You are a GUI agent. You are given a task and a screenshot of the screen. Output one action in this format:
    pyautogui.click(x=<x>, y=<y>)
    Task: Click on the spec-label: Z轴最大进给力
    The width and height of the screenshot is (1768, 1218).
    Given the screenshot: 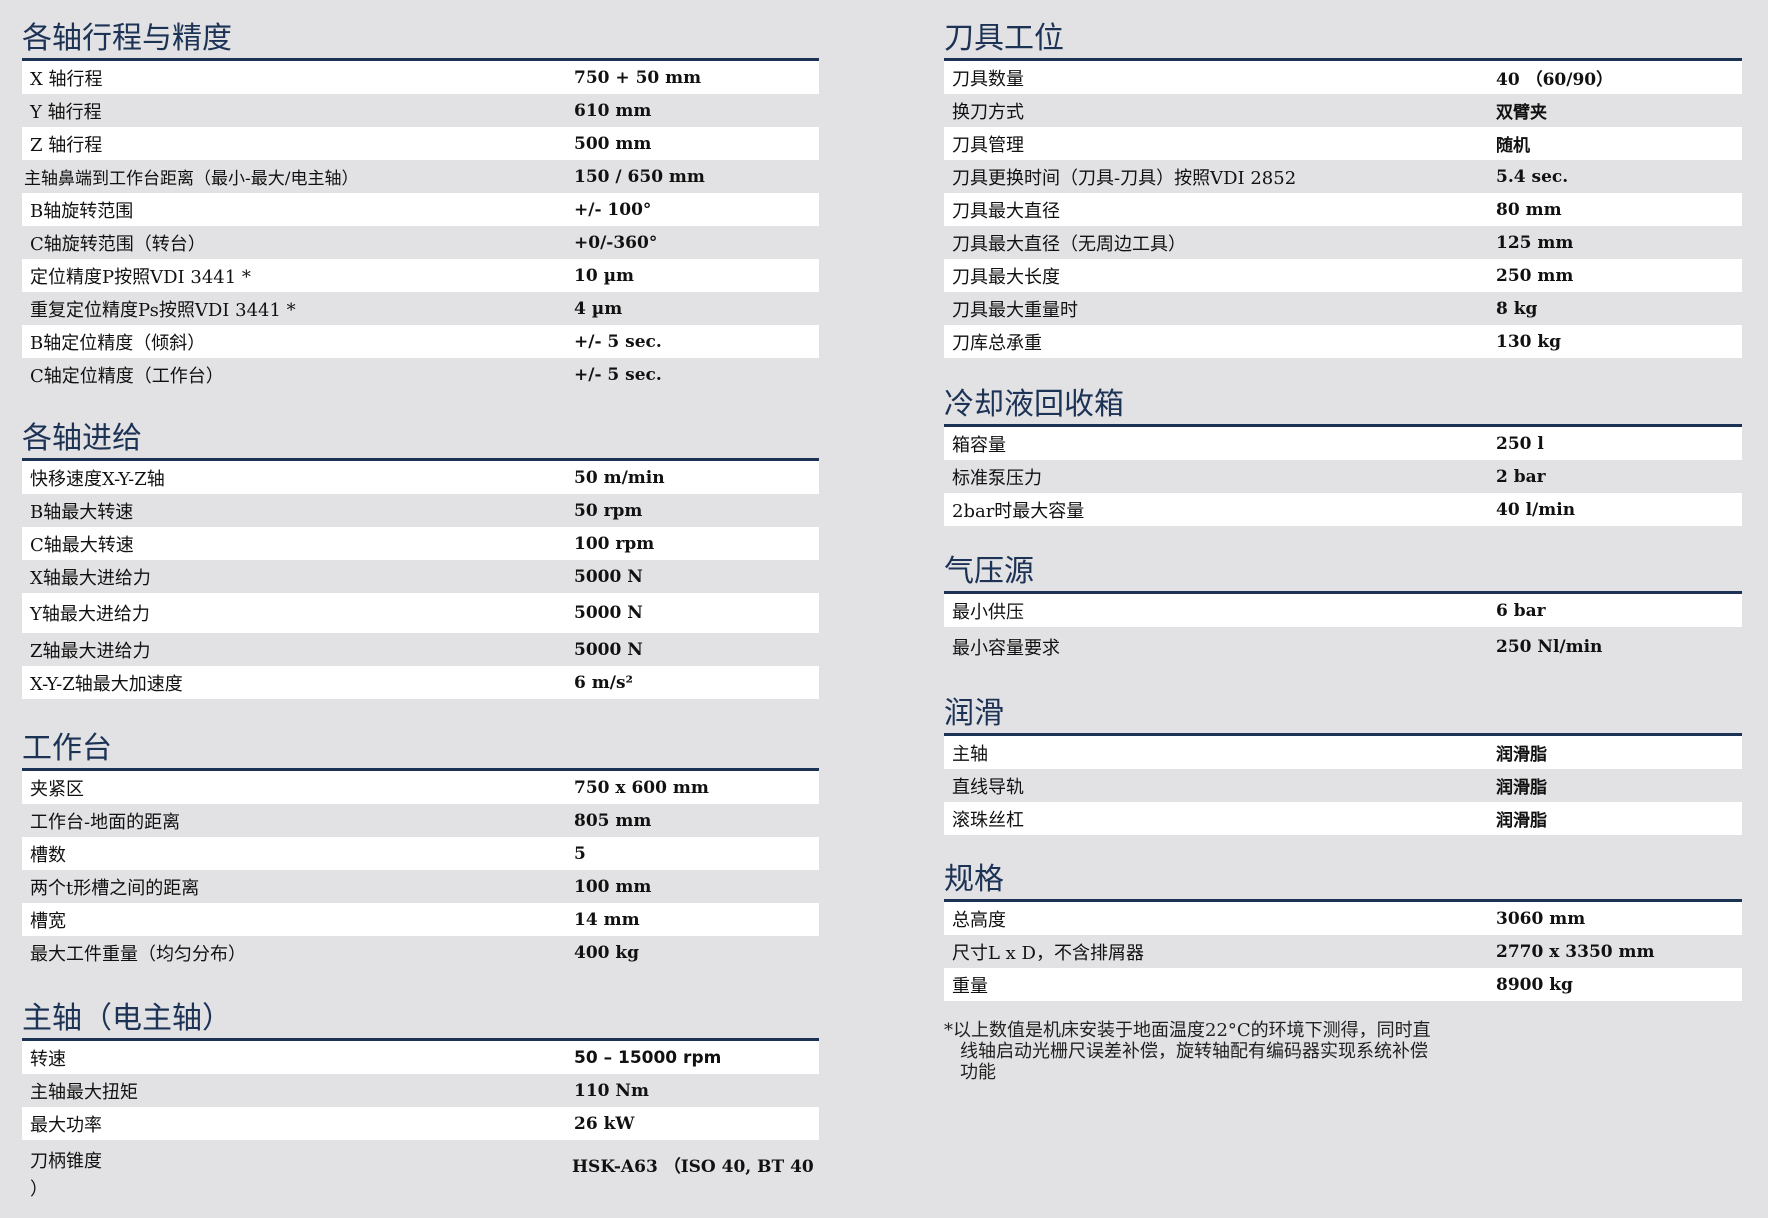 What is the action you would take?
    pyautogui.click(x=90, y=651)
    